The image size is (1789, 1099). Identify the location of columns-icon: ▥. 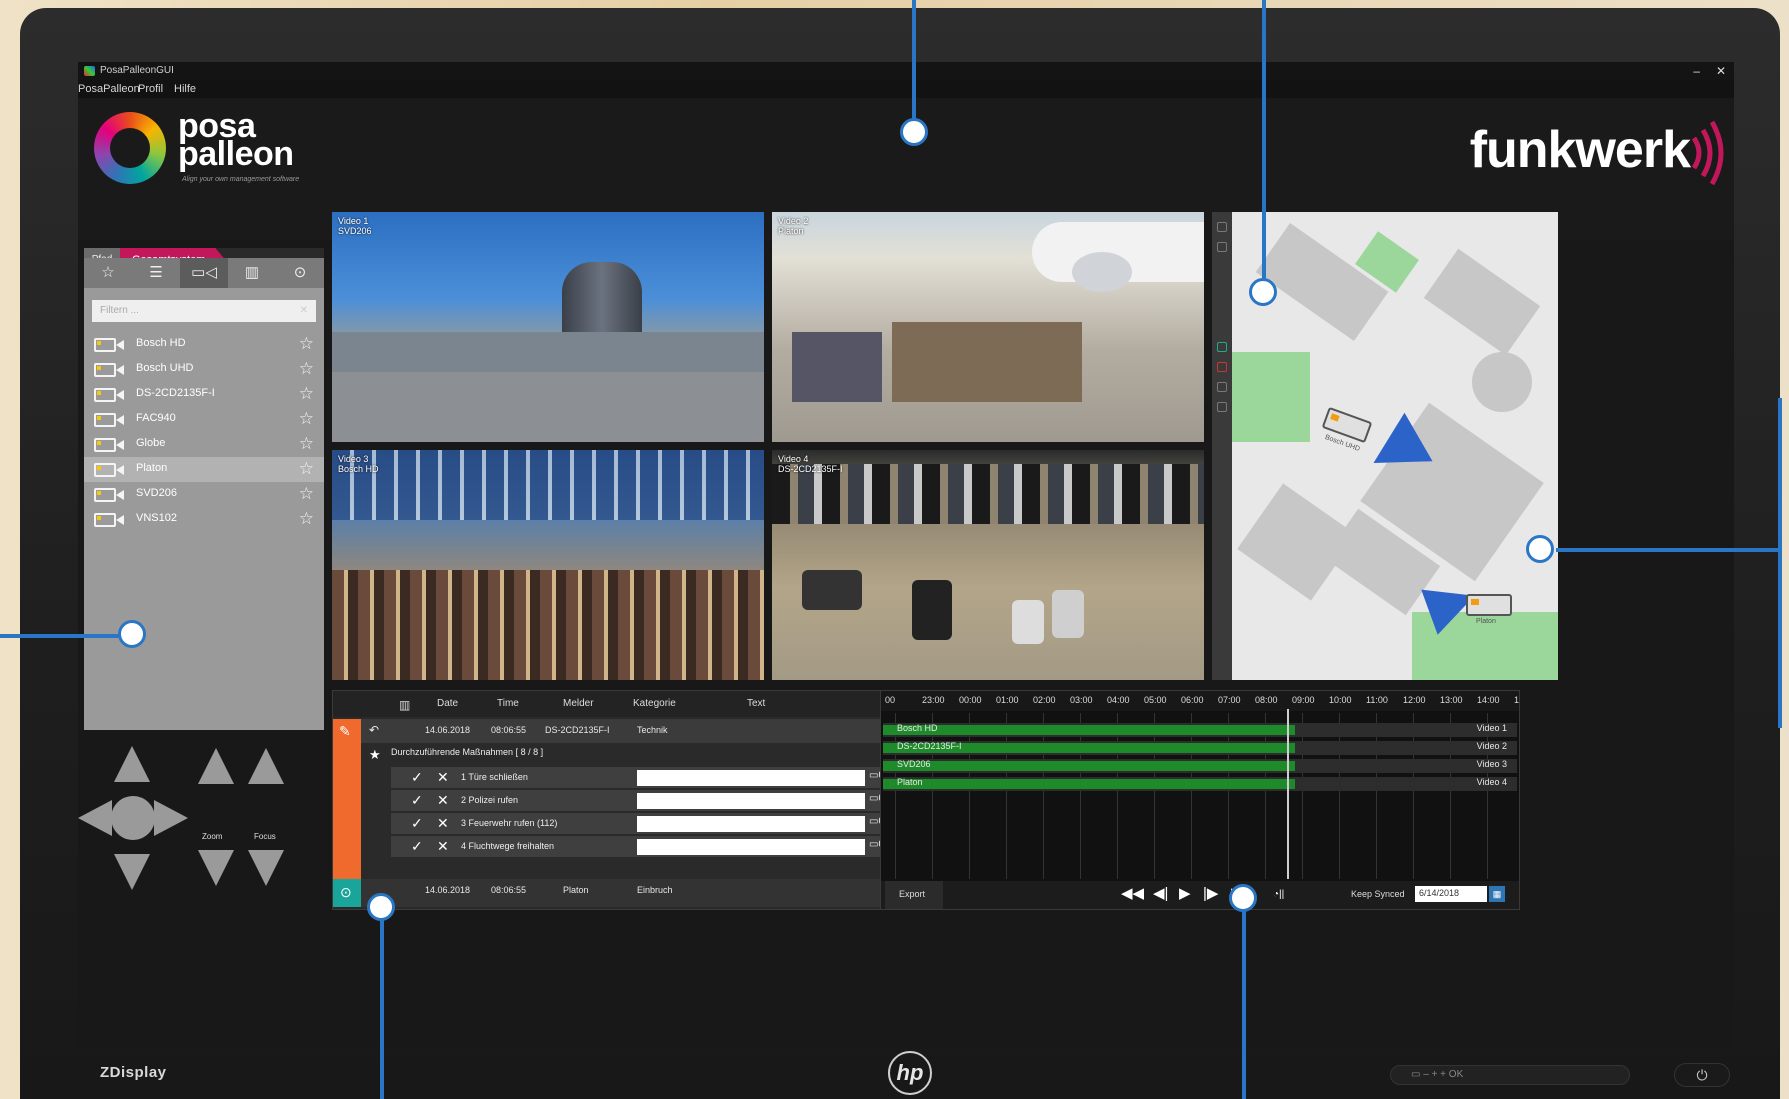
(404, 705).